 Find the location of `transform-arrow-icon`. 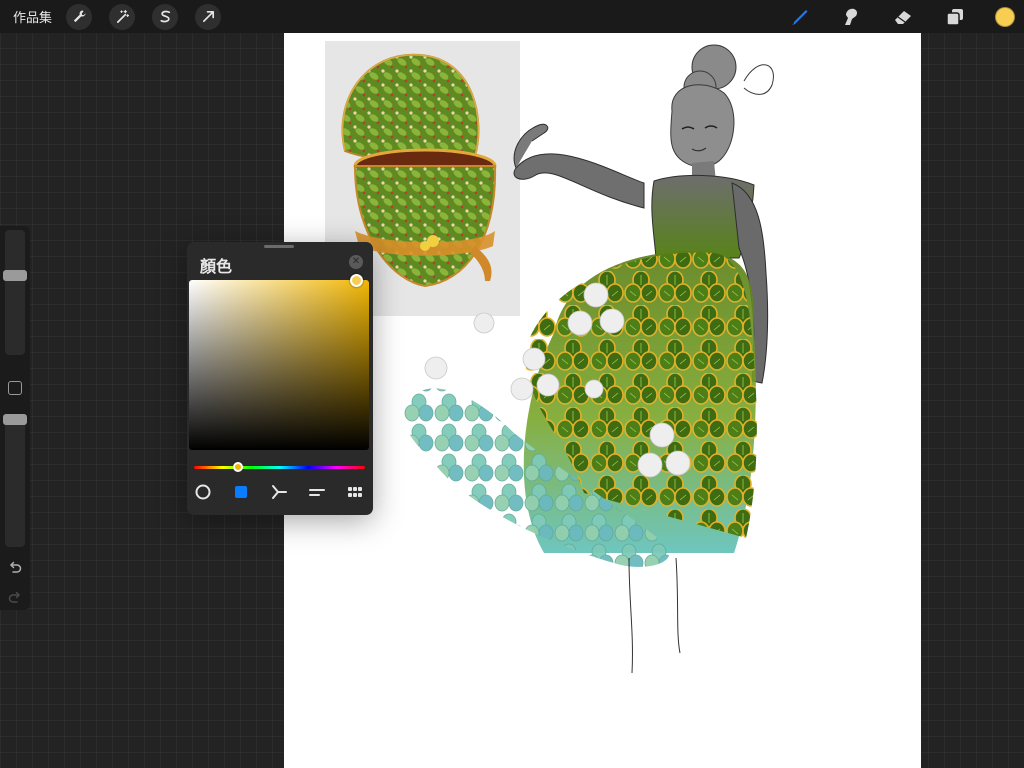

transform-arrow-icon is located at coordinates (208, 16).